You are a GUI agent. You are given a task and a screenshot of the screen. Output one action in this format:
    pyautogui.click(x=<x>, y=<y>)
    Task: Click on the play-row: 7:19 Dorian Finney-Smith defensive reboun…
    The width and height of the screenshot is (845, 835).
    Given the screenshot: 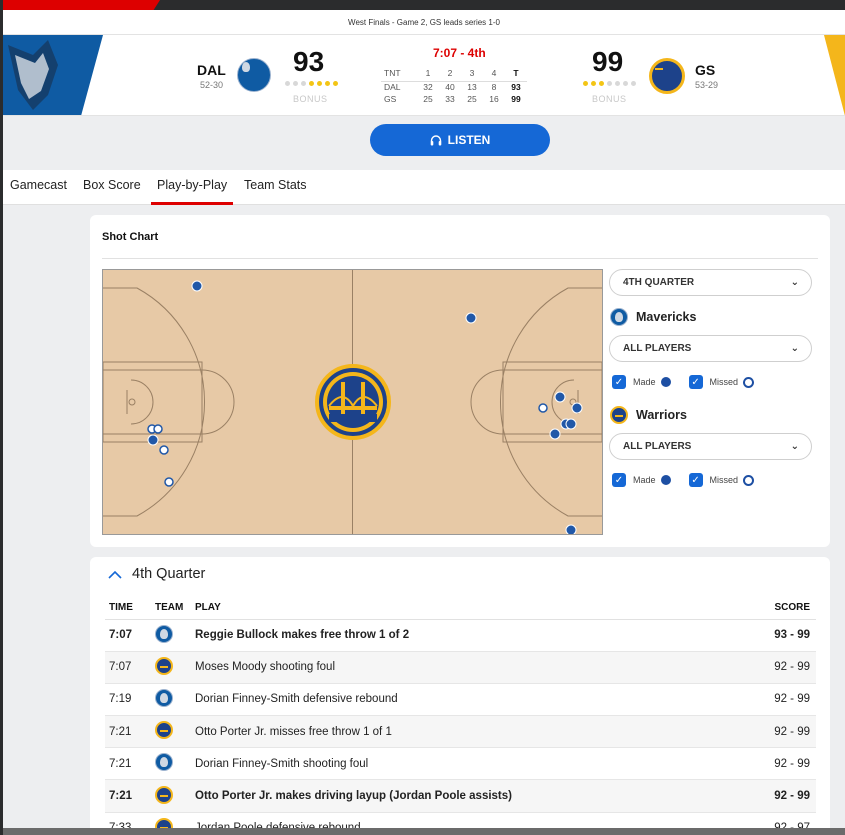 What is the action you would take?
    pyautogui.click(x=460, y=700)
    